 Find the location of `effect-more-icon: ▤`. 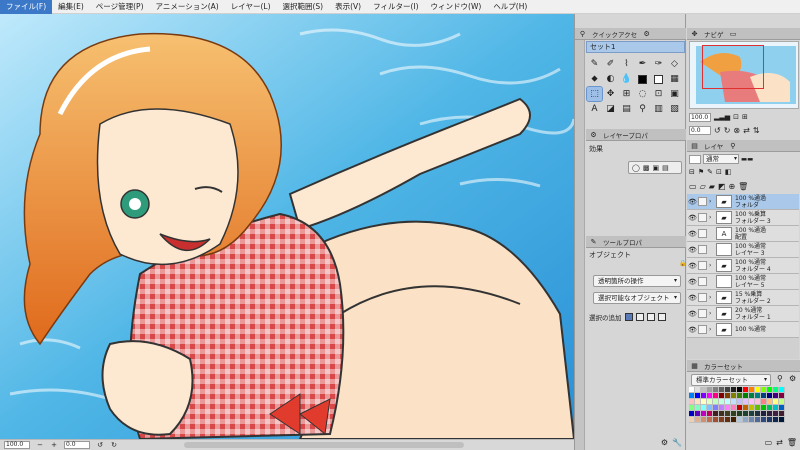

effect-more-icon: ▤ is located at coordinates (665, 168).